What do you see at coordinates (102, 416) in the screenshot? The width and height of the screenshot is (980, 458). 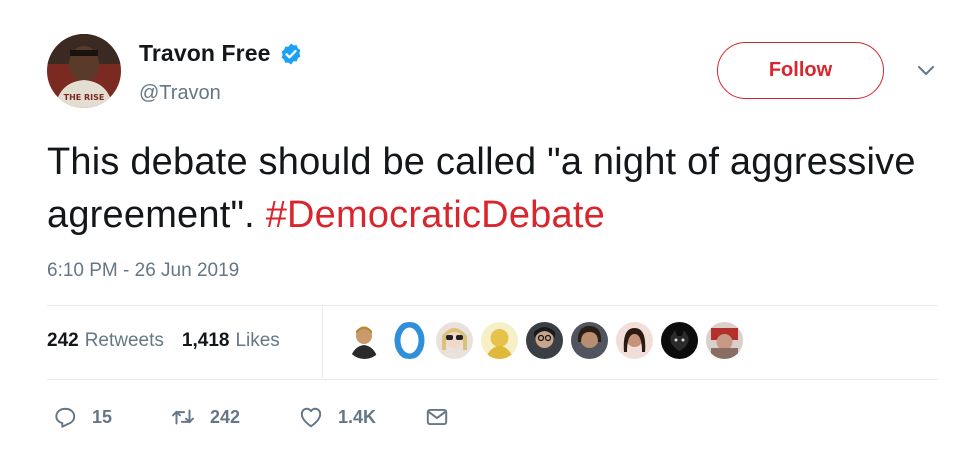 I see `reply-count: 15` at bounding box center [102, 416].